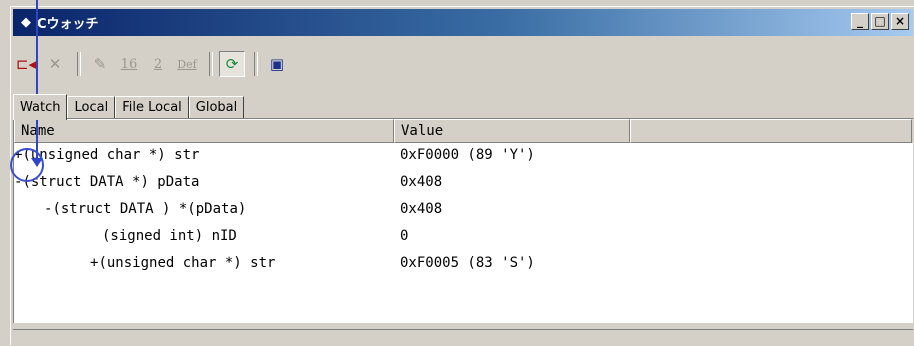 The height and width of the screenshot is (346, 914). Describe the element at coordinates (169, 236) in the screenshot. I see `row-name: (signed int) nID` at that location.